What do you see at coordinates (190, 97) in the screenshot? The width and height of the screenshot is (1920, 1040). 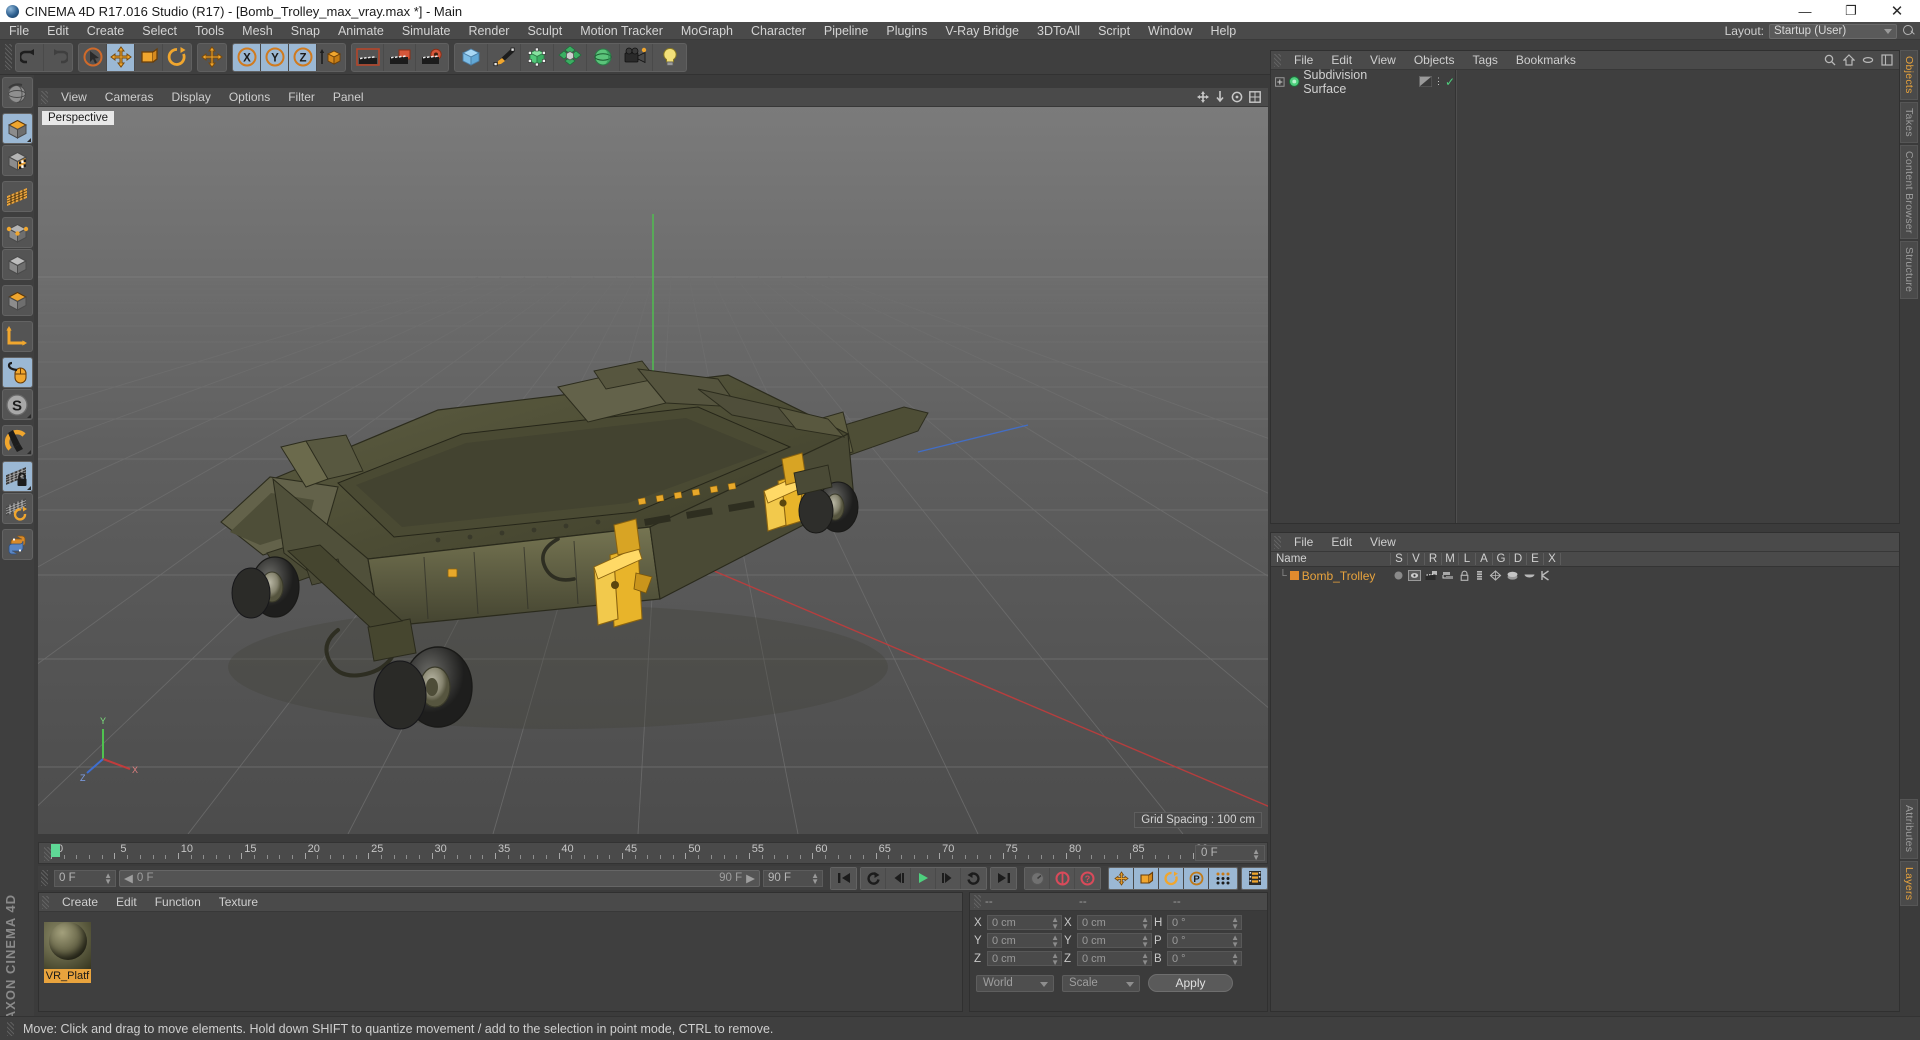 I see `viewport-menu-display: Display` at bounding box center [190, 97].